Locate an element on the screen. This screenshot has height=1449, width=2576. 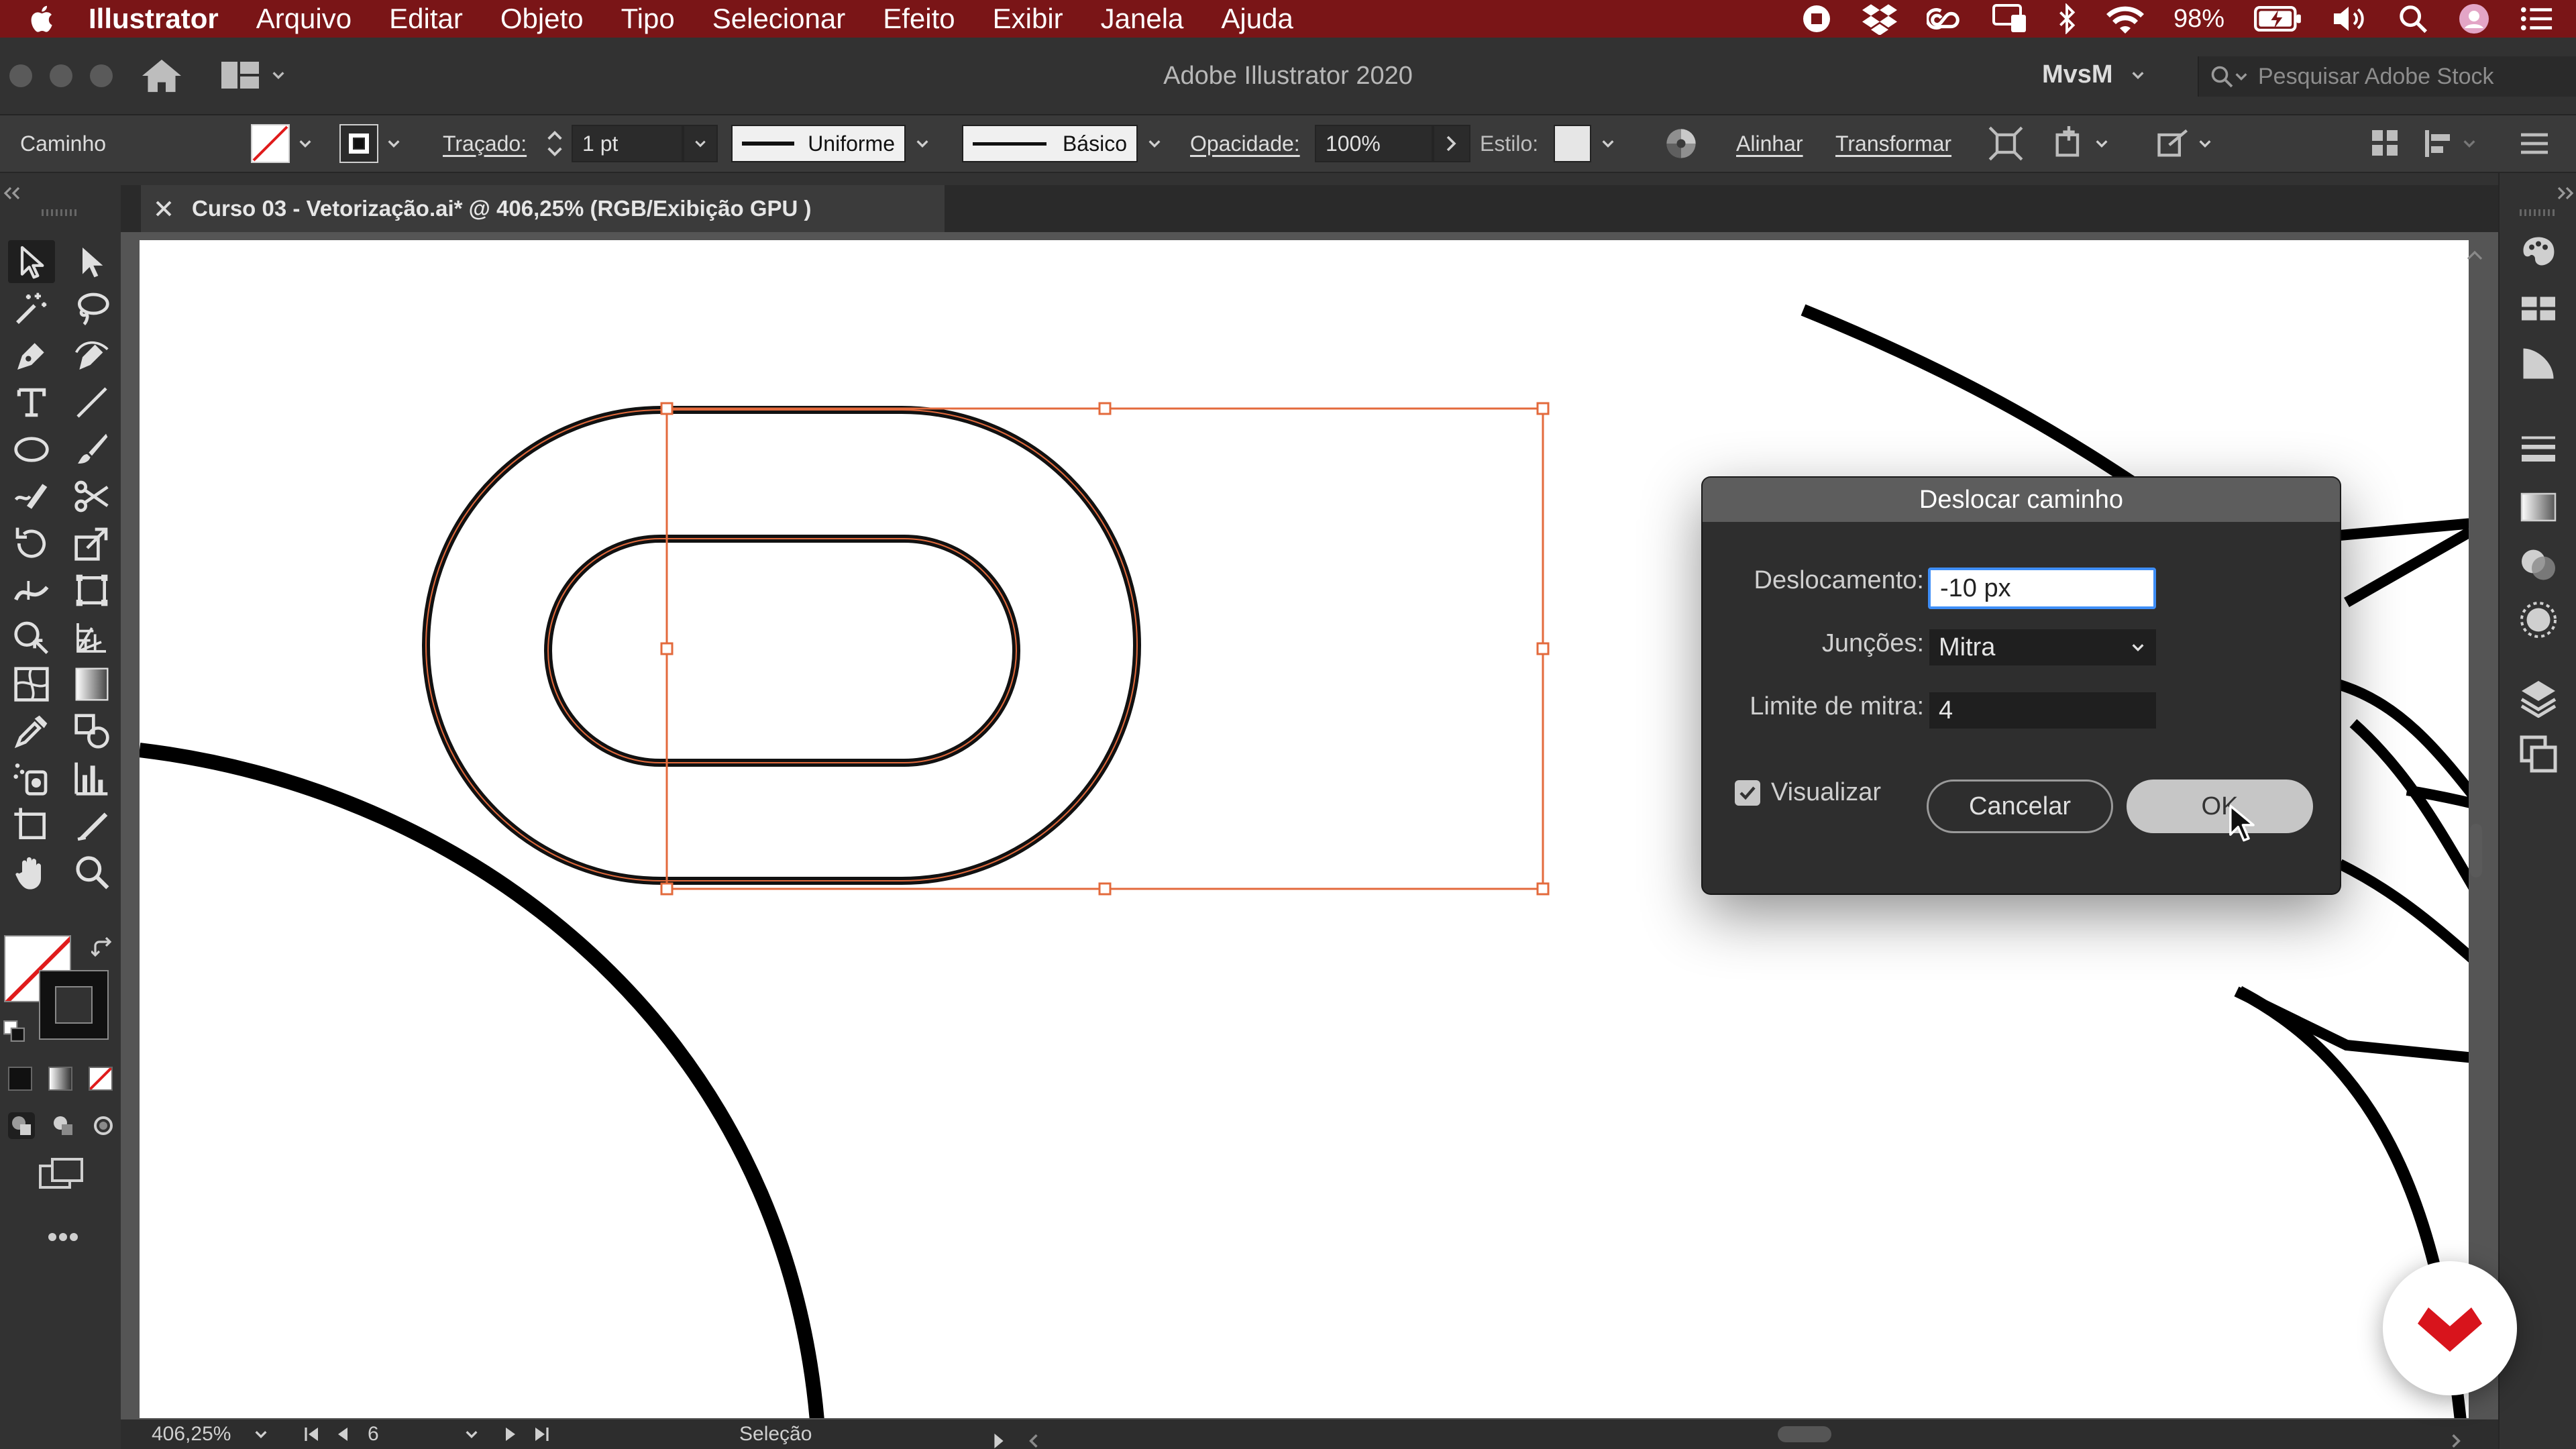
color-guide-icon is located at coordinates (2538, 252).